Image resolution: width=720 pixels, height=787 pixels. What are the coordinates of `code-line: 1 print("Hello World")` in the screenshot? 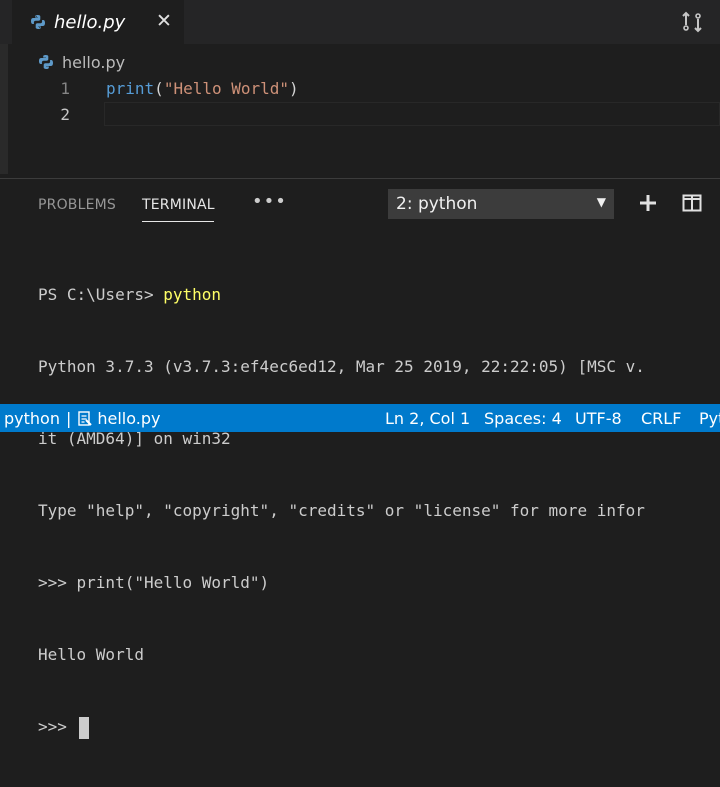 It's located at (364, 89).